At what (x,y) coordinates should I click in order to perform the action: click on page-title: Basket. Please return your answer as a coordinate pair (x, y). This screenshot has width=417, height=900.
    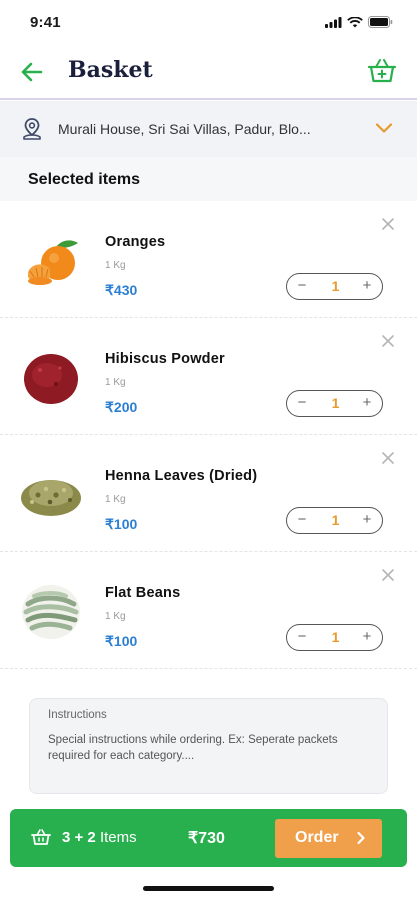
    Looking at the image, I should click on (110, 70).